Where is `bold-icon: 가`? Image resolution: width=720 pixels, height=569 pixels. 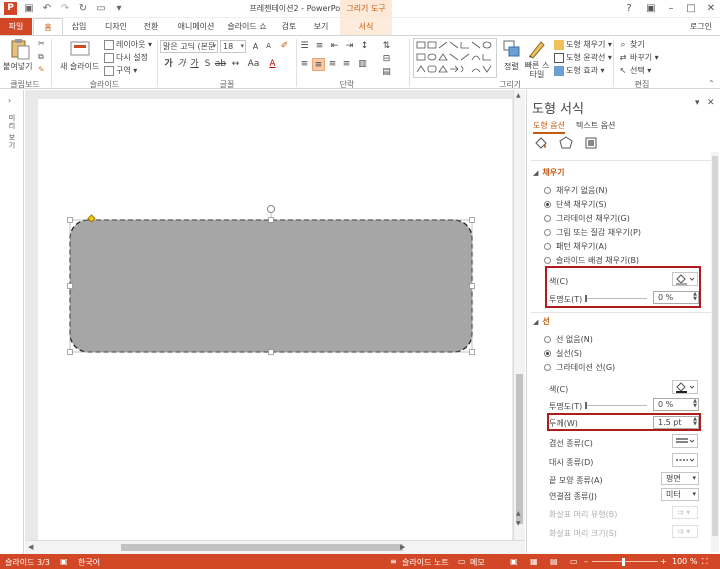 bold-icon: 가 is located at coordinates (168, 64).